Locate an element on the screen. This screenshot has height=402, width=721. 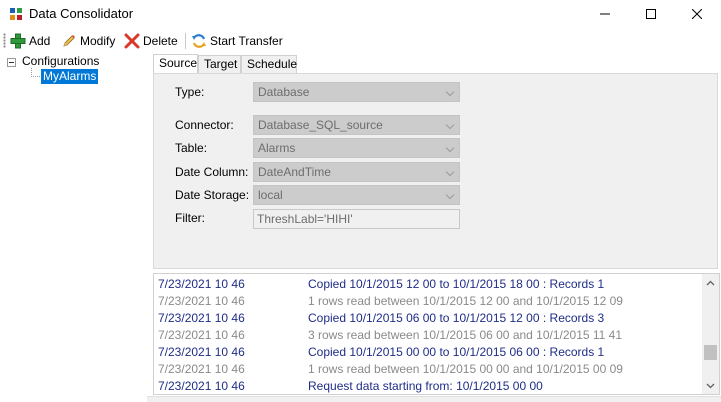
tree-item-myalarms: MyAlarms is located at coordinates (70, 76).